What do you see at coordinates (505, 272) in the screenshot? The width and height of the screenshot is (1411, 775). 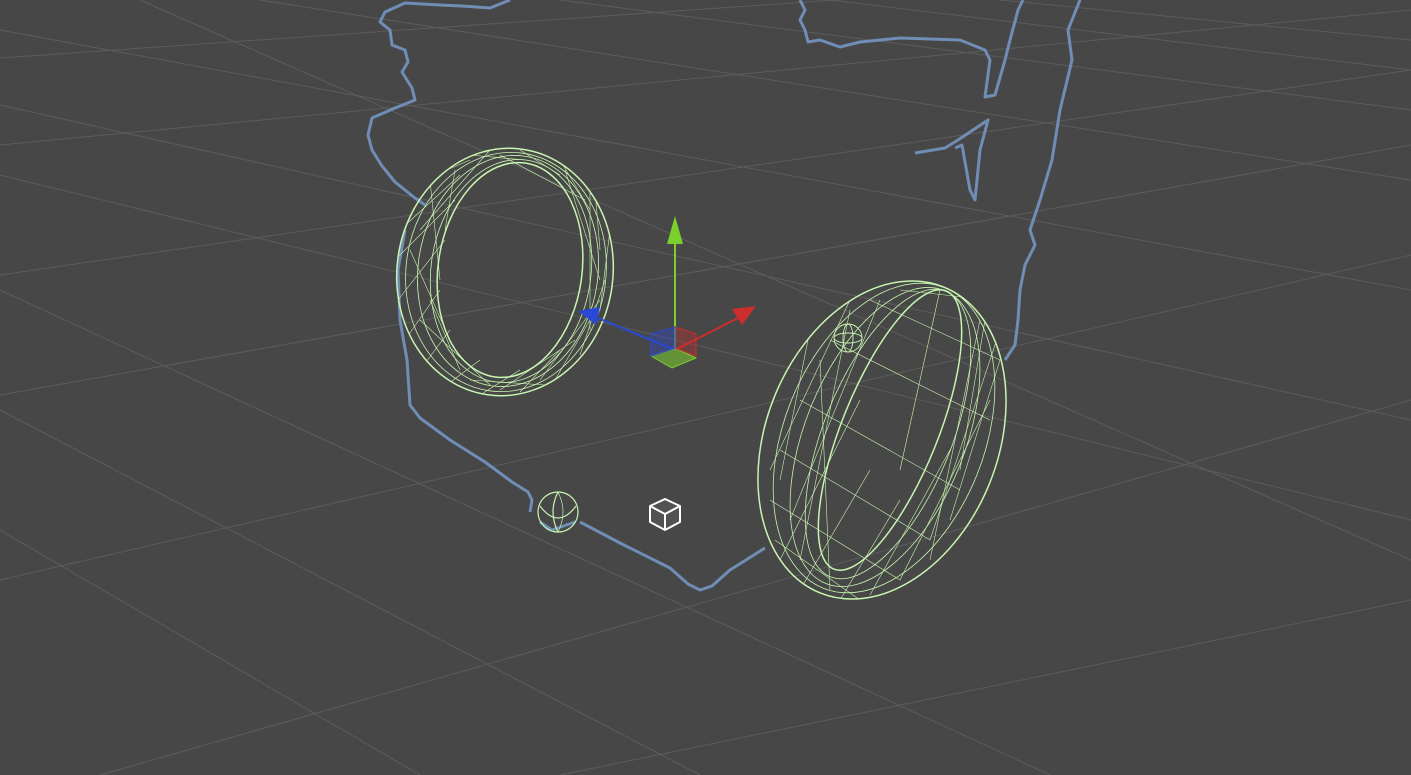 I see `left-wheel-collider` at bounding box center [505, 272].